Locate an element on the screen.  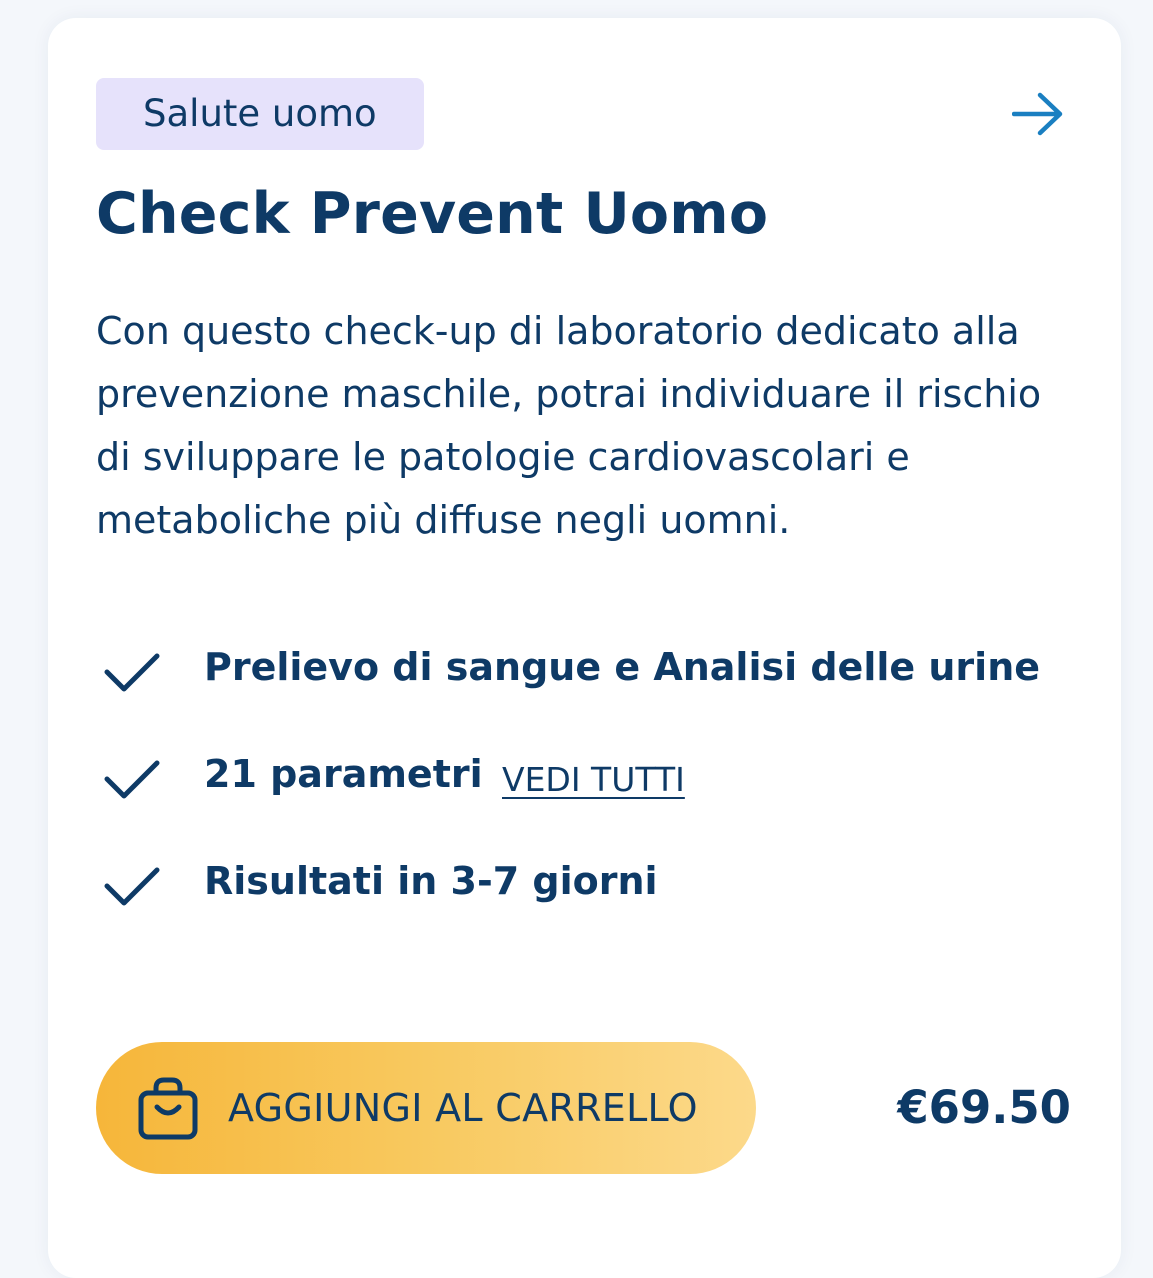
add-to-cart-button: AGGIUNGI AL CARRELLO is located at coordinates (426, 1108).